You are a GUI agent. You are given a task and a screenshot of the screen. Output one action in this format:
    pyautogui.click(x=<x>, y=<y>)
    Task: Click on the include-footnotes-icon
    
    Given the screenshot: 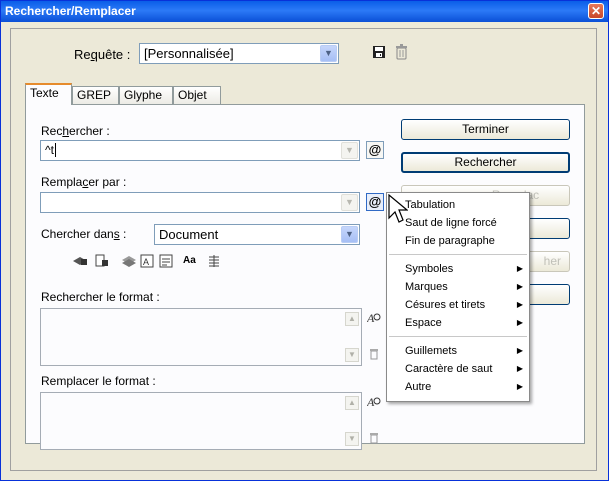 What is the action you would take?
    pyautogui.click(x=166, y=262)
    